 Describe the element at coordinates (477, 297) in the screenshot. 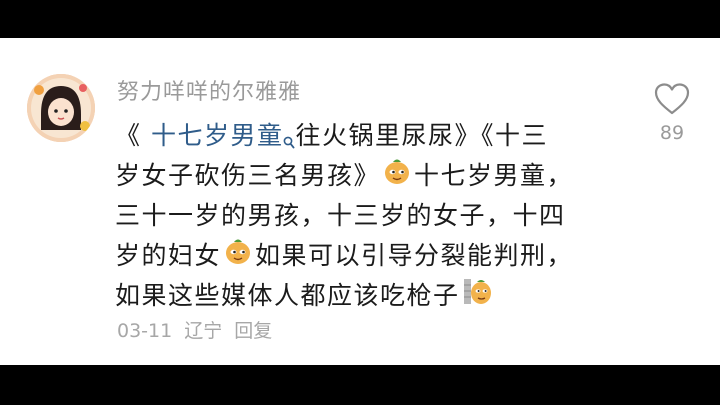

I see `wall-peek-emoji-icon` at that location.